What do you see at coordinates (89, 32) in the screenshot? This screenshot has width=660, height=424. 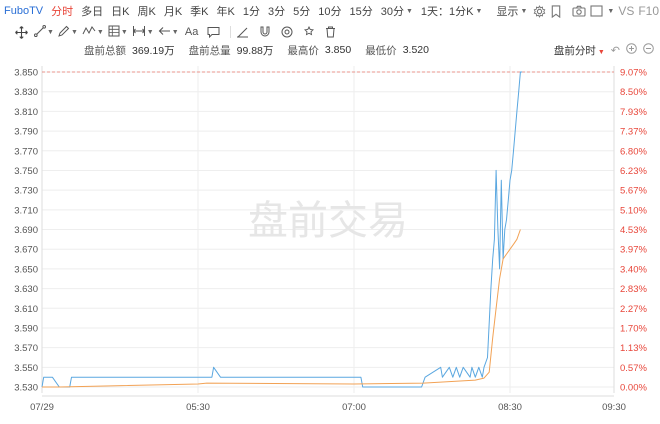 I see `wave-icon` at bounding box center [89, 32].